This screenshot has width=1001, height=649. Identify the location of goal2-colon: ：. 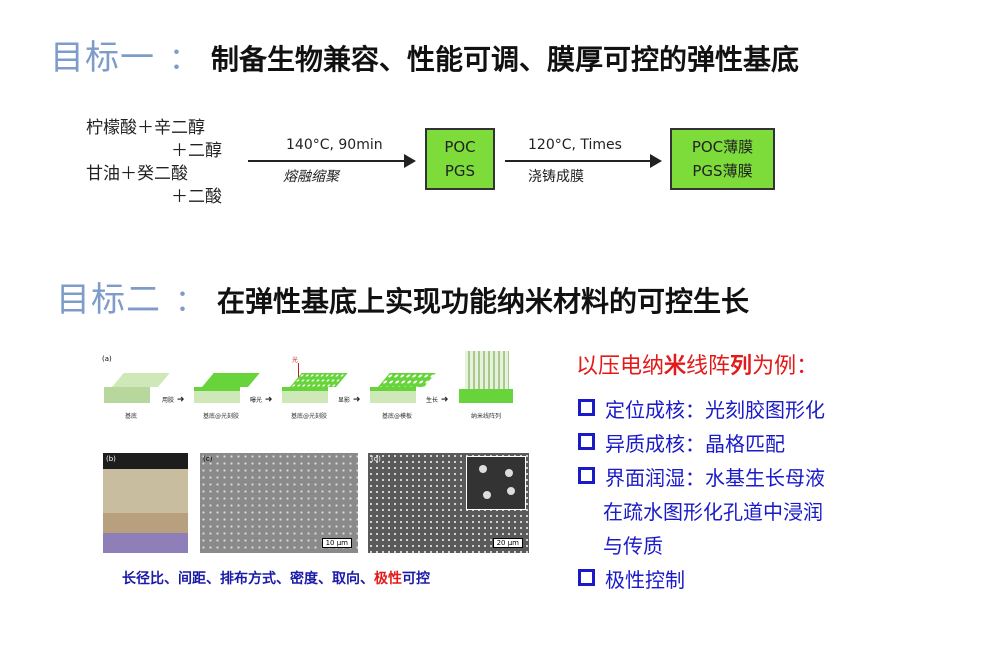
(190, 301).